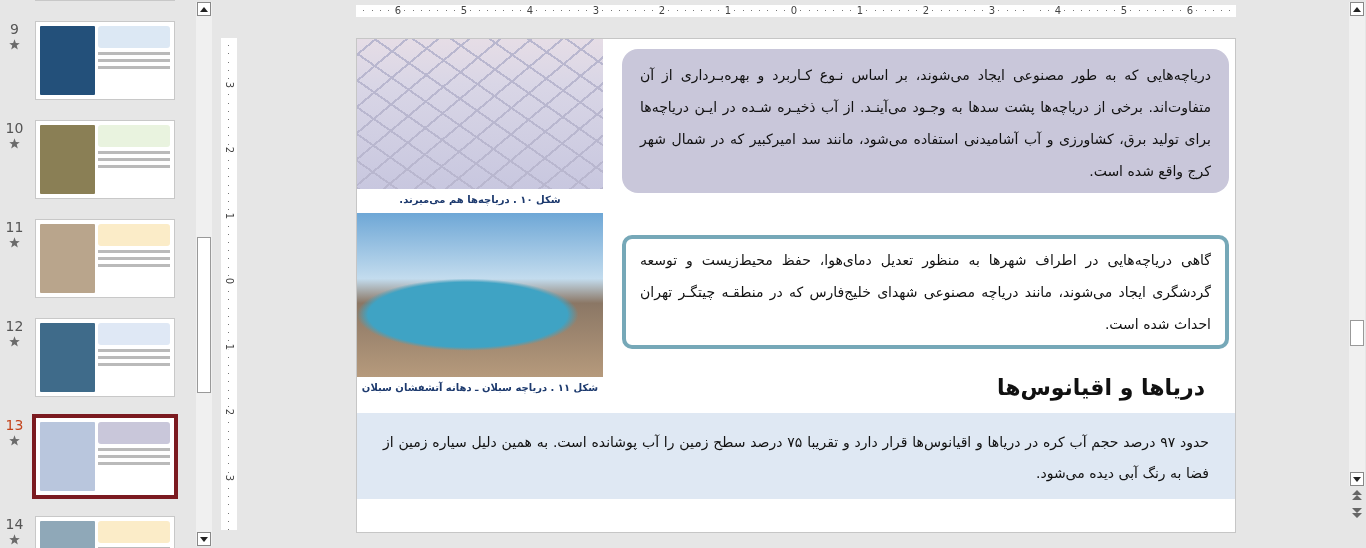 The image size is (1366, 548). I want to click on previous-slide-icon, so click(1357, 496).